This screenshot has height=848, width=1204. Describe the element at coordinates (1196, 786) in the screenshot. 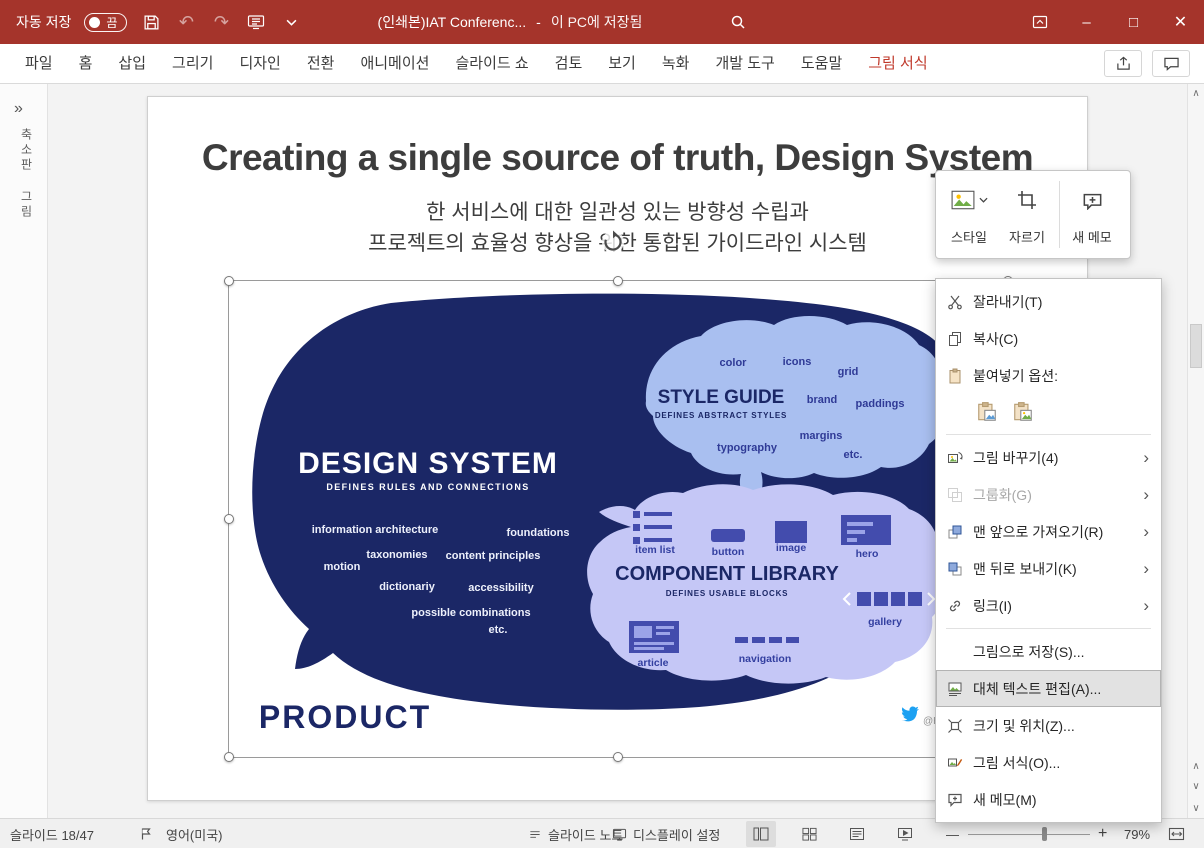

I see `next-slide-icon: ∨` at that location.